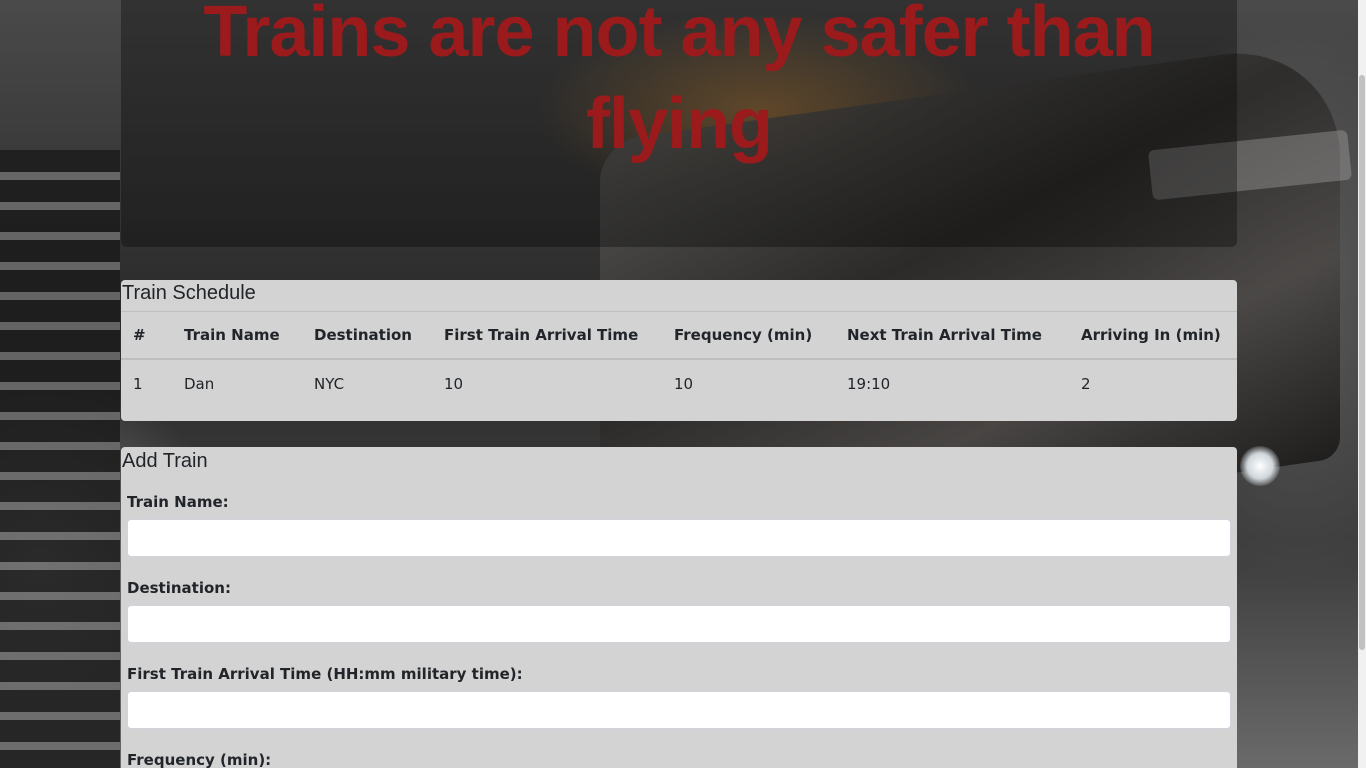 This screenshot has width=1366, height=768. Describe the element at coordinates (237, 336) in the screenshot. I see `column-header-train-name: Train Name` at that location.